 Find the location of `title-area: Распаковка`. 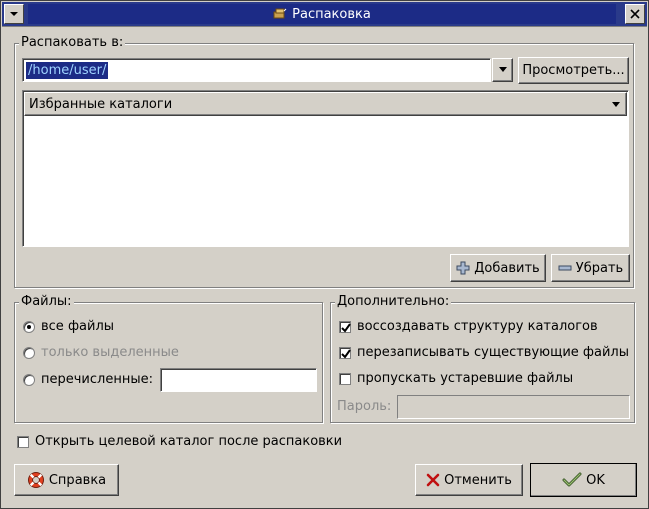

title-area: Распаковка is located at coordinates (322, 14).